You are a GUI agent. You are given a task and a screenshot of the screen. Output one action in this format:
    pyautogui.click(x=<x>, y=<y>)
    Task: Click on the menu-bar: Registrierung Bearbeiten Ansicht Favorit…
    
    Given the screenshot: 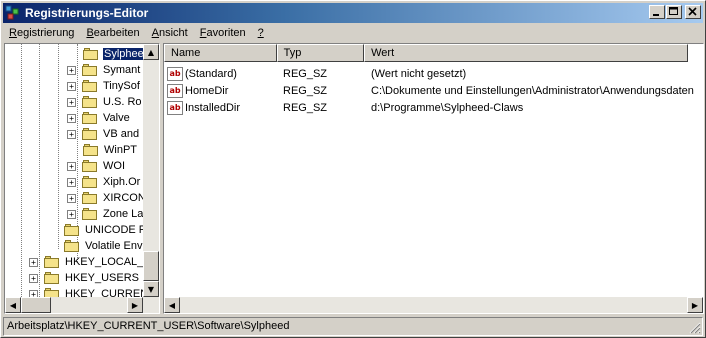 What is the action you would take?
    pyautogui.click(x=136, y=33)
    